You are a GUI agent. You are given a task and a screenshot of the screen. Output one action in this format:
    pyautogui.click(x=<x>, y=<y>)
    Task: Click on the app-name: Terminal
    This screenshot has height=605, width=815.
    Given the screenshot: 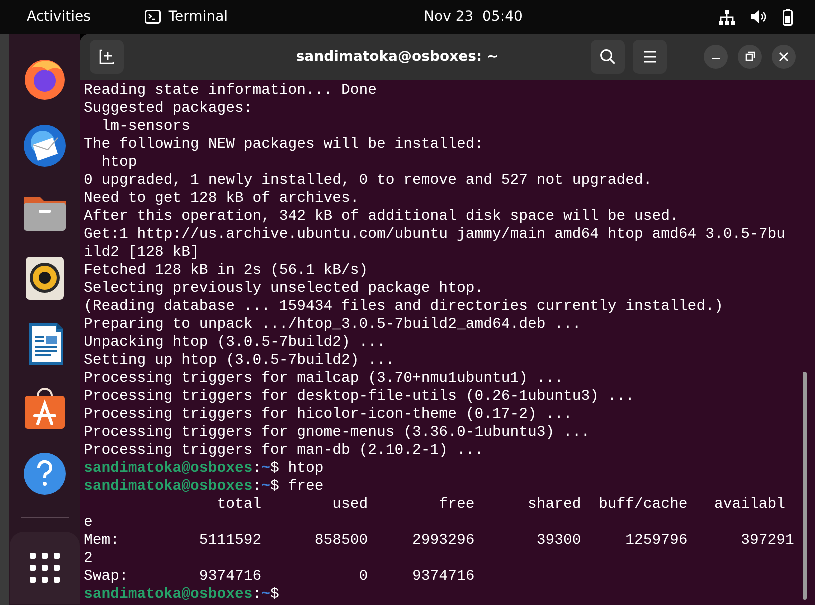 What is the action you would take?
    pyautogui.click(x=198, y=17)
    